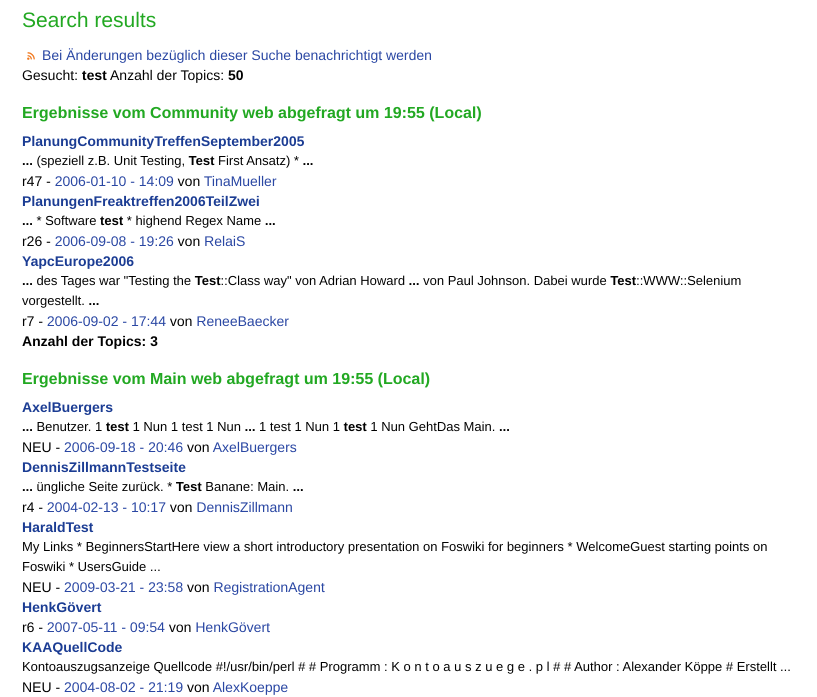 The image size is (817, 697). I want to click on result-meta: r7 - 2006-09-02 - 17:44 von ReneeBaecker, so click(155, 321).